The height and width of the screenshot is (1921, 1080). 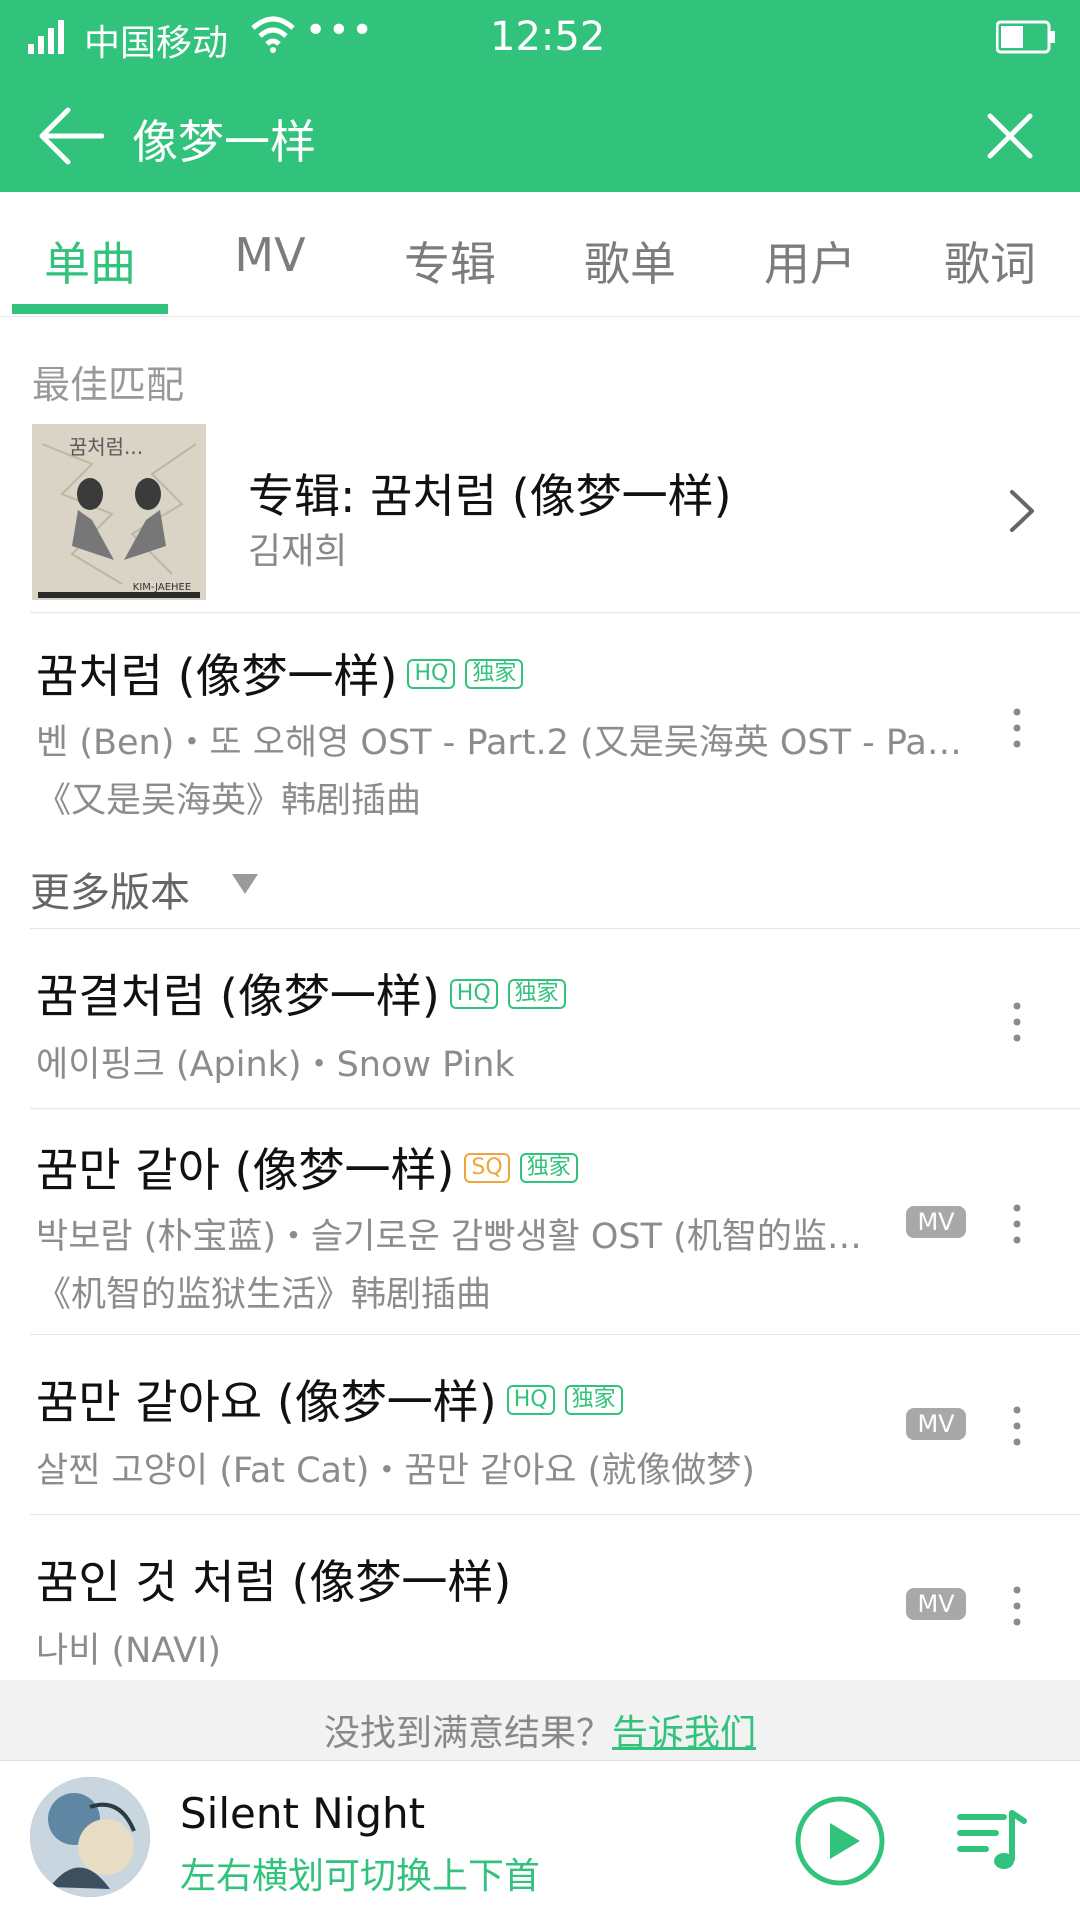 What do you see at coordinates (1025, 37) in the screenshot?
I see `battery-icon` at bounding box center [1025, 37].